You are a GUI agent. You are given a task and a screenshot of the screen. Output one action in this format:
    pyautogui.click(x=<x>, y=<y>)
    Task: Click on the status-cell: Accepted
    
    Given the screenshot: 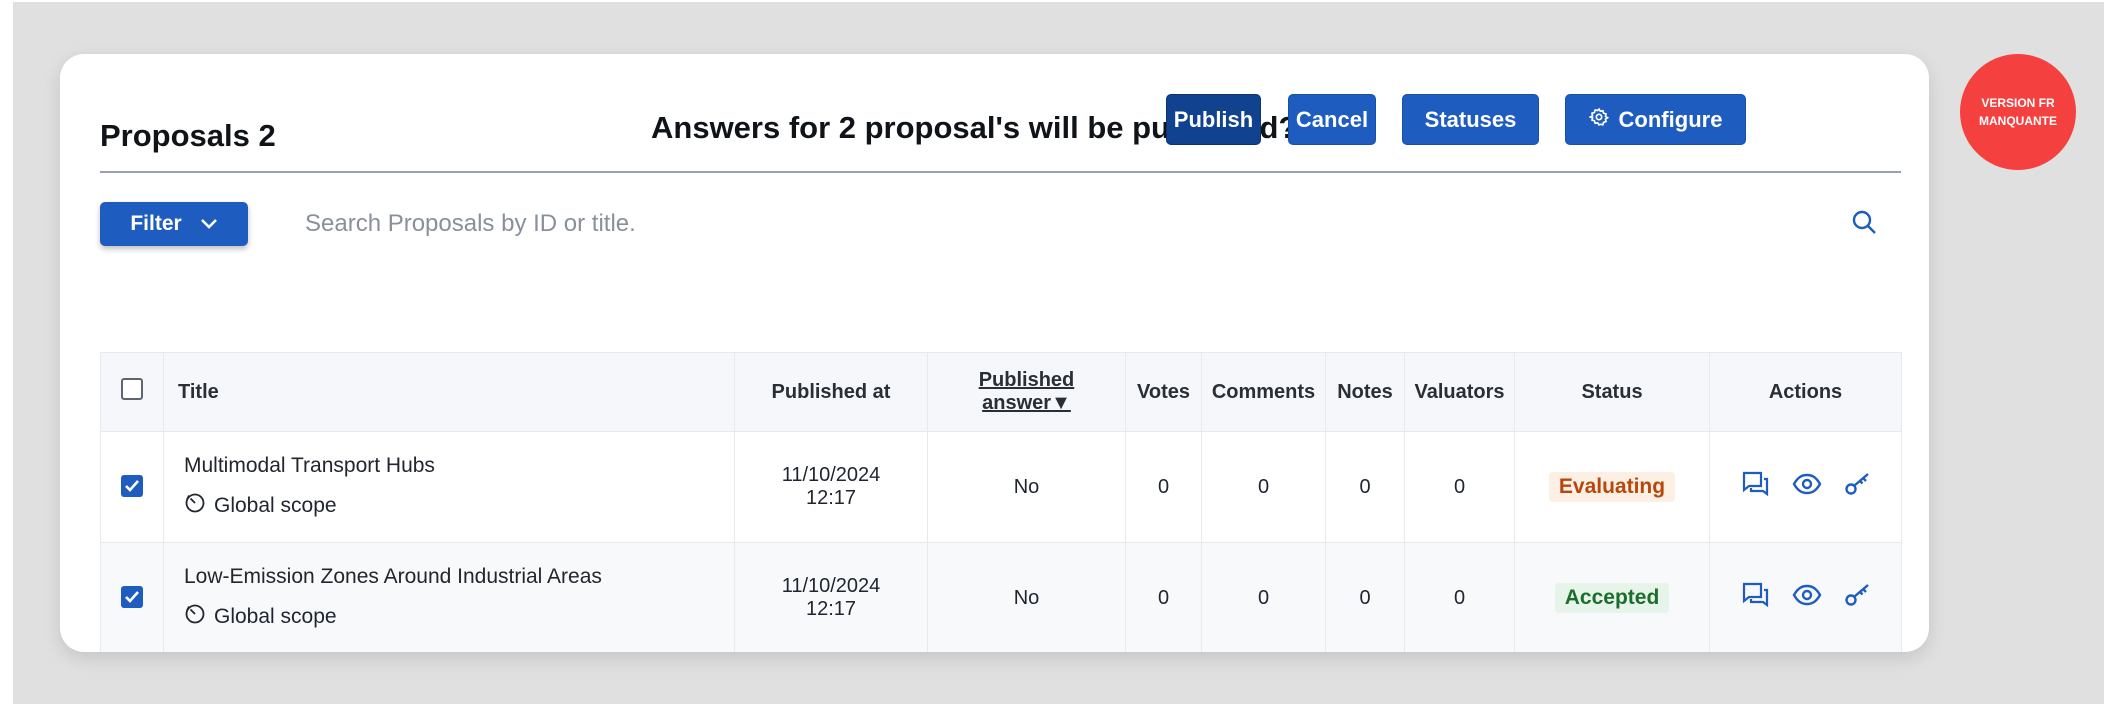 What is the action you would take?
    pyautogui.click(x=1612, y=597)
    